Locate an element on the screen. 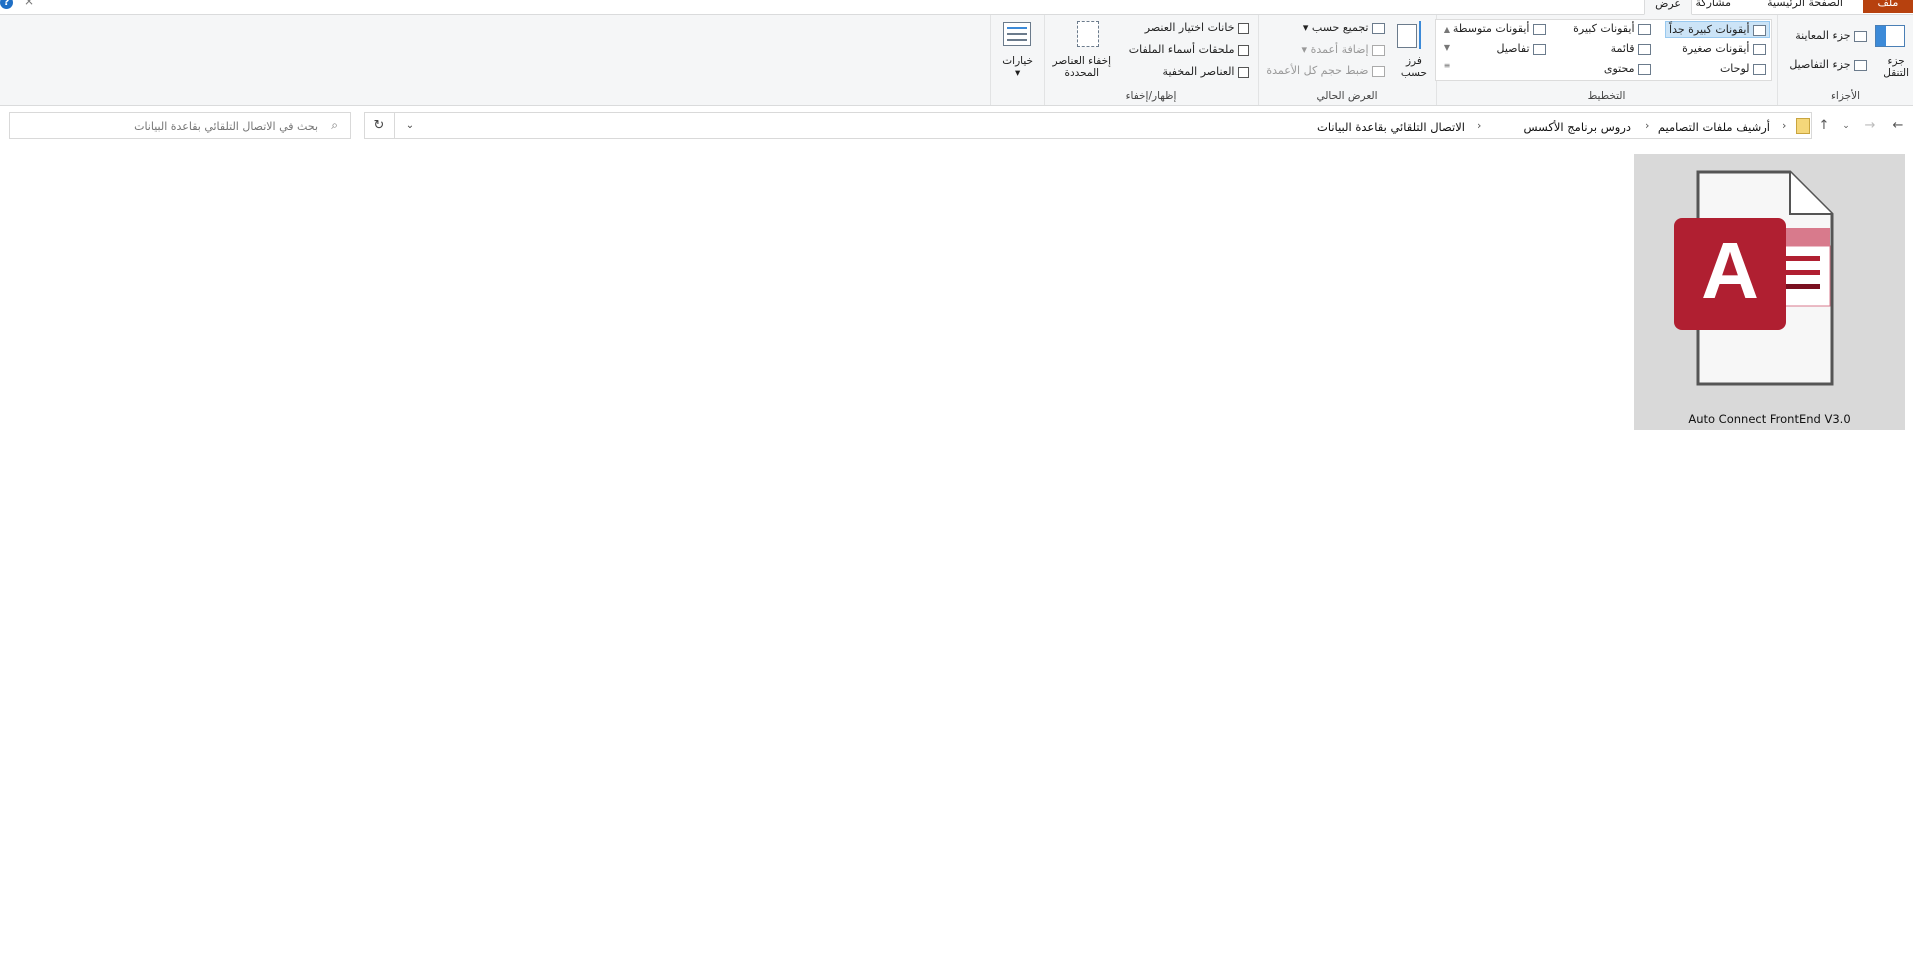 This screenshot has height=973, width=1913. tab-view: عرض is located at coordinates (1668, 7).